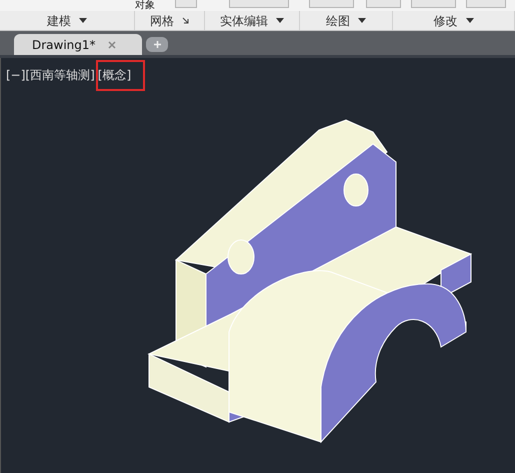 This screenshot has height=473, width=515. What do you see at coordinates (16, 75) in the screenshot?
I see `viewport-control: [−]` at bounding box center [16, 75].